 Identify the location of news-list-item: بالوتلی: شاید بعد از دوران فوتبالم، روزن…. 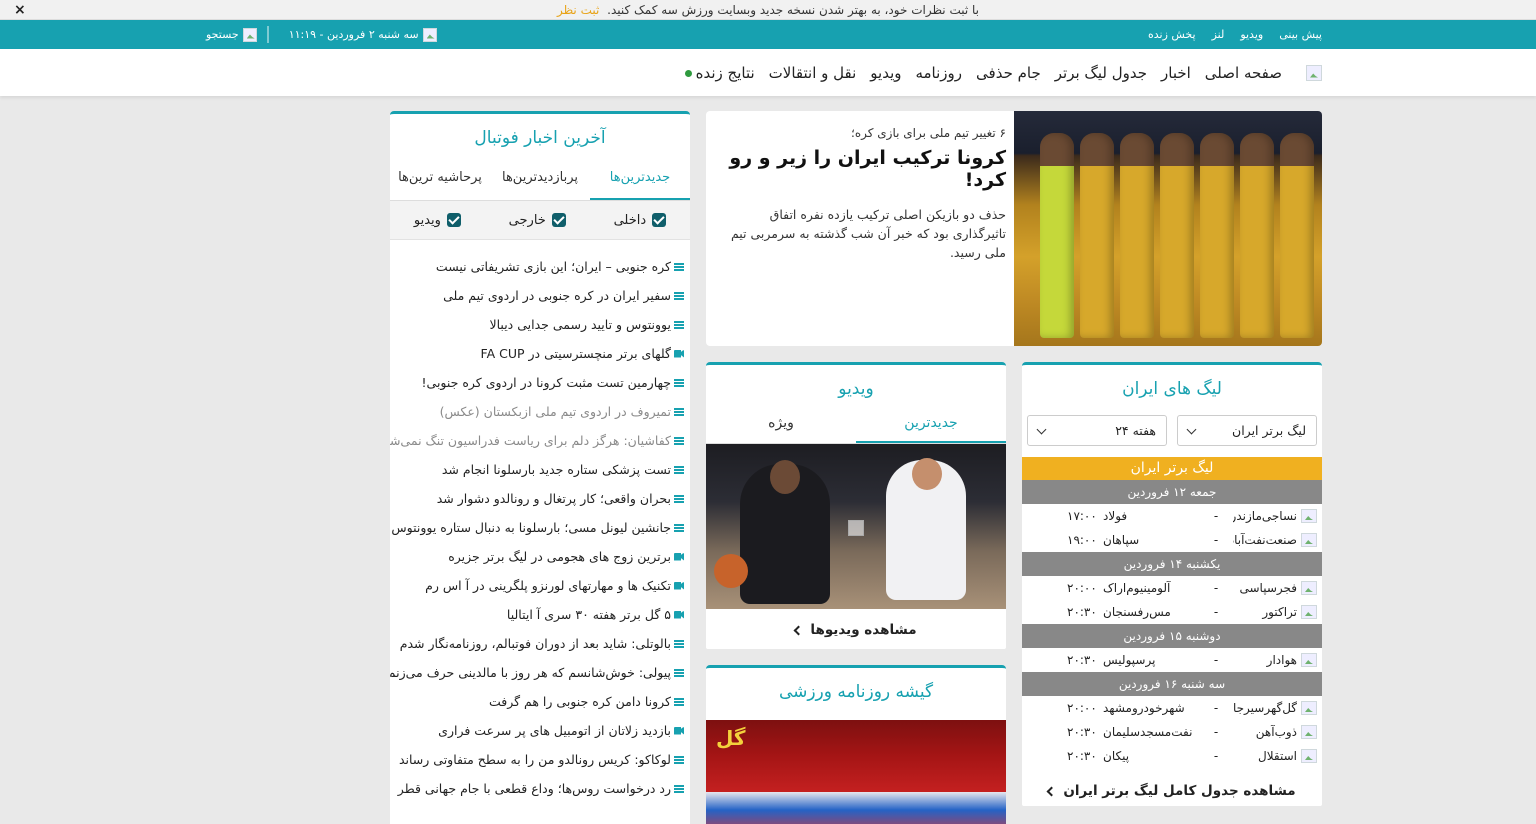
(537, 643).